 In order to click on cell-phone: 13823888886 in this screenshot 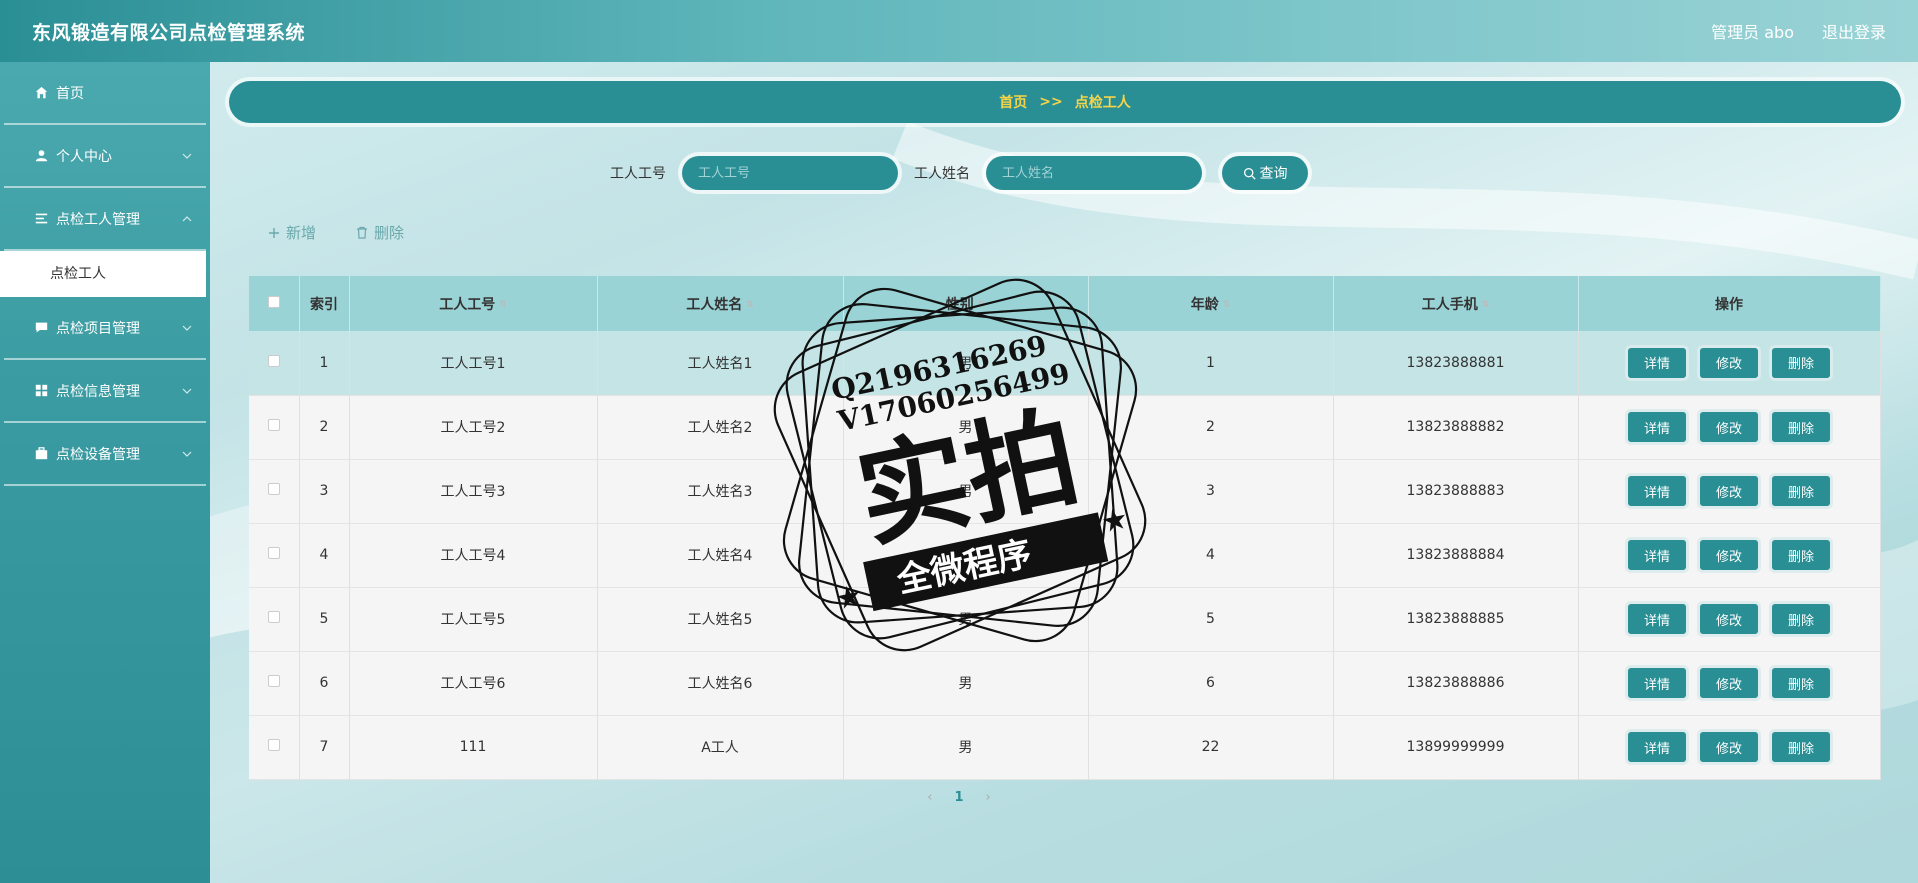, I will do `click(1456, 683)`.